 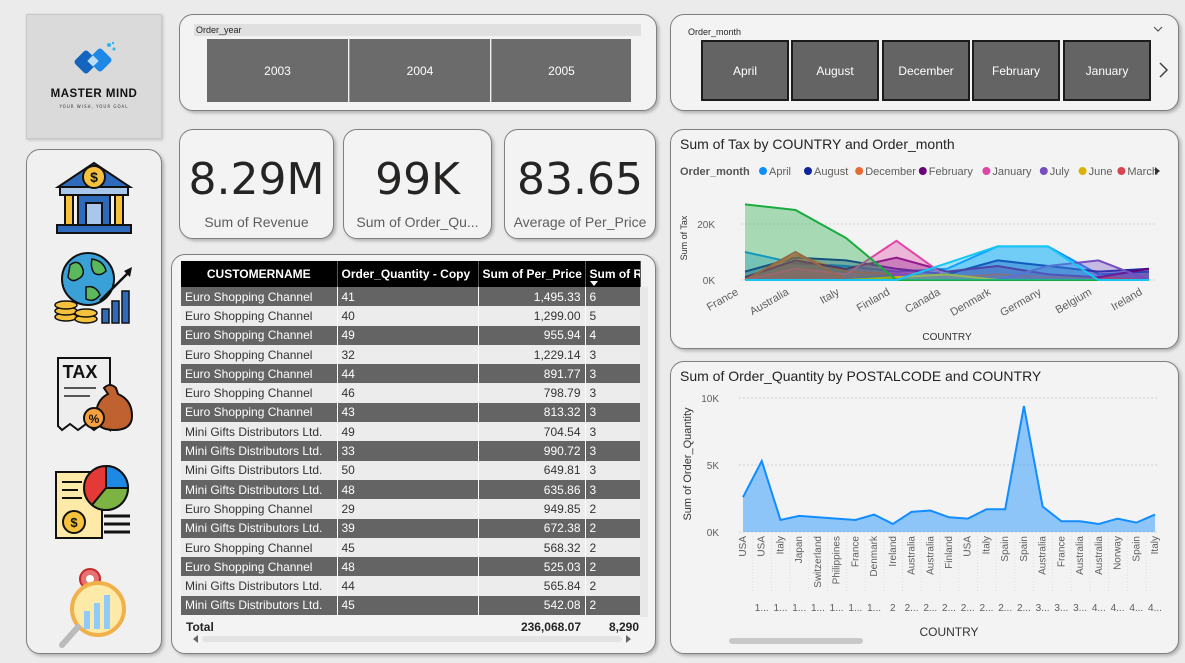 What do you see at coordinates (532, 451) in the screenshot?
I see `cell-per-price: 990.72` at bounding box center [532, 451].